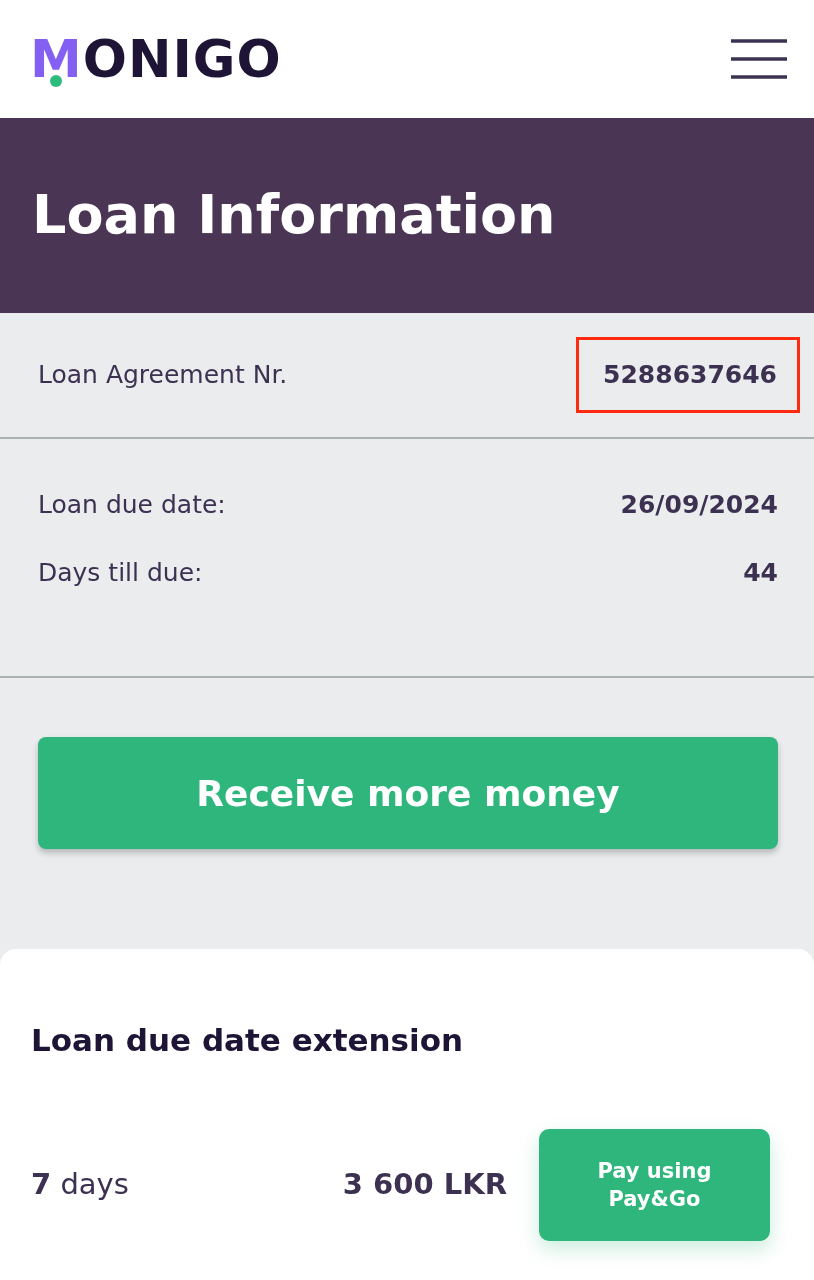 The image size is (814, 1280). Describe the element at coordinates (294, 215) in the screenshot. I see `page-title: Loan Information` at that location.